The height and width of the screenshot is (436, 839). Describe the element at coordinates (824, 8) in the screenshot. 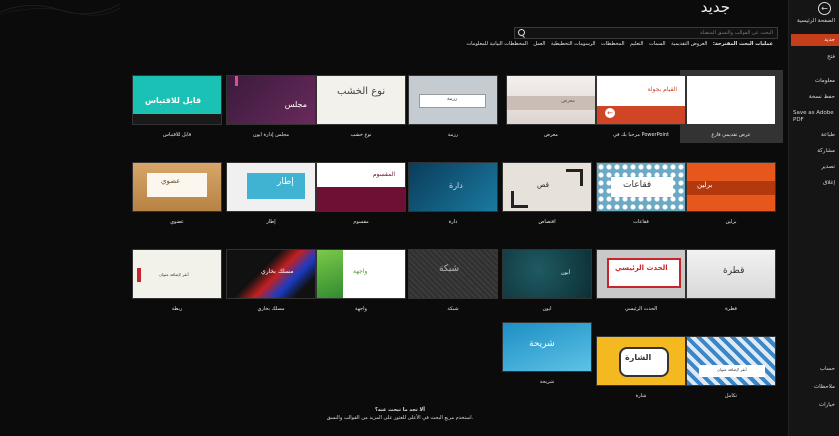

I see `back-arrow-icon: ←` at that location.